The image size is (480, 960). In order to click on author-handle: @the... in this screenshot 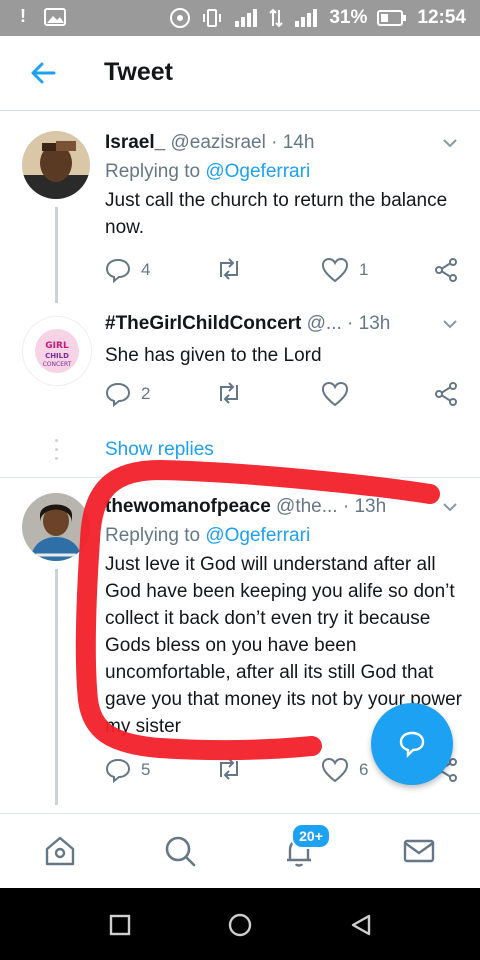, I will do `click(307, 506)`.